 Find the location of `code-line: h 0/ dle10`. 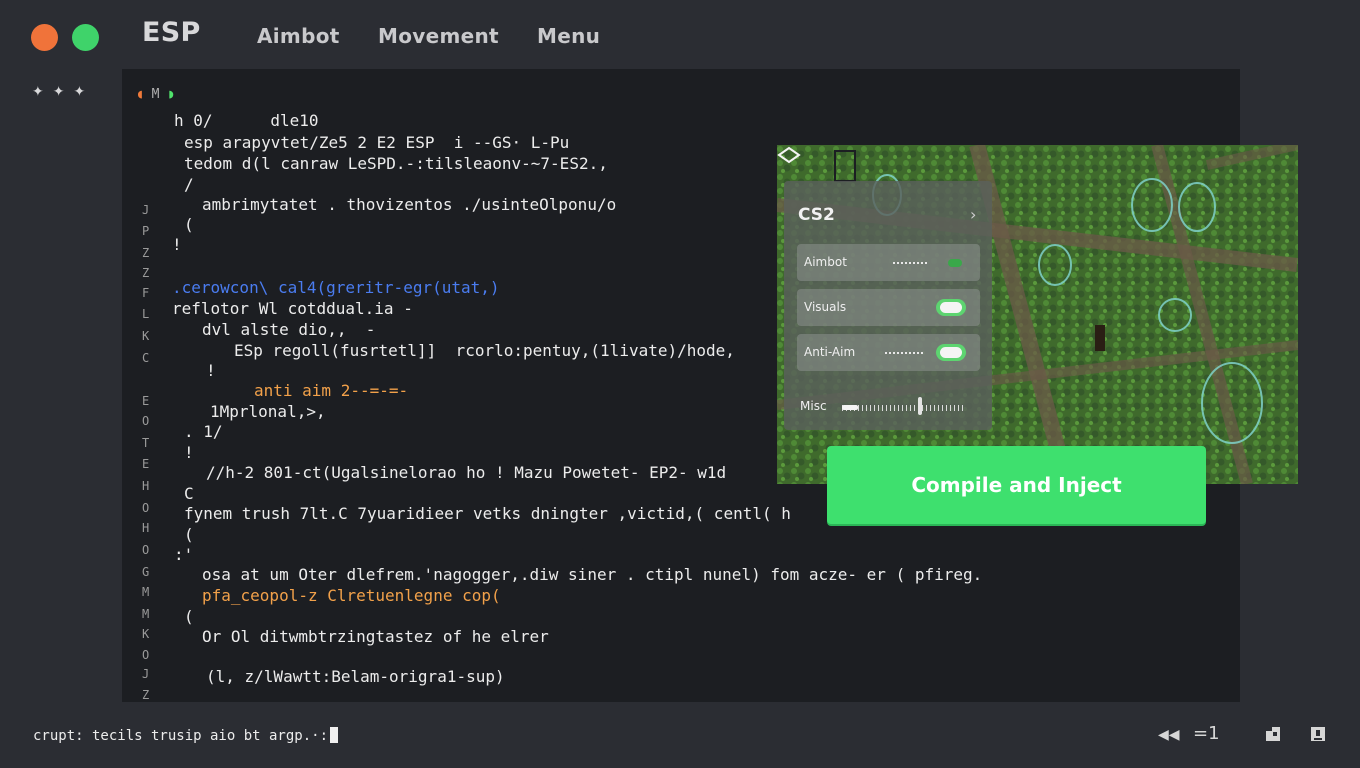

code-line: h 0/ dle10 is located at coordinates (246, 120).